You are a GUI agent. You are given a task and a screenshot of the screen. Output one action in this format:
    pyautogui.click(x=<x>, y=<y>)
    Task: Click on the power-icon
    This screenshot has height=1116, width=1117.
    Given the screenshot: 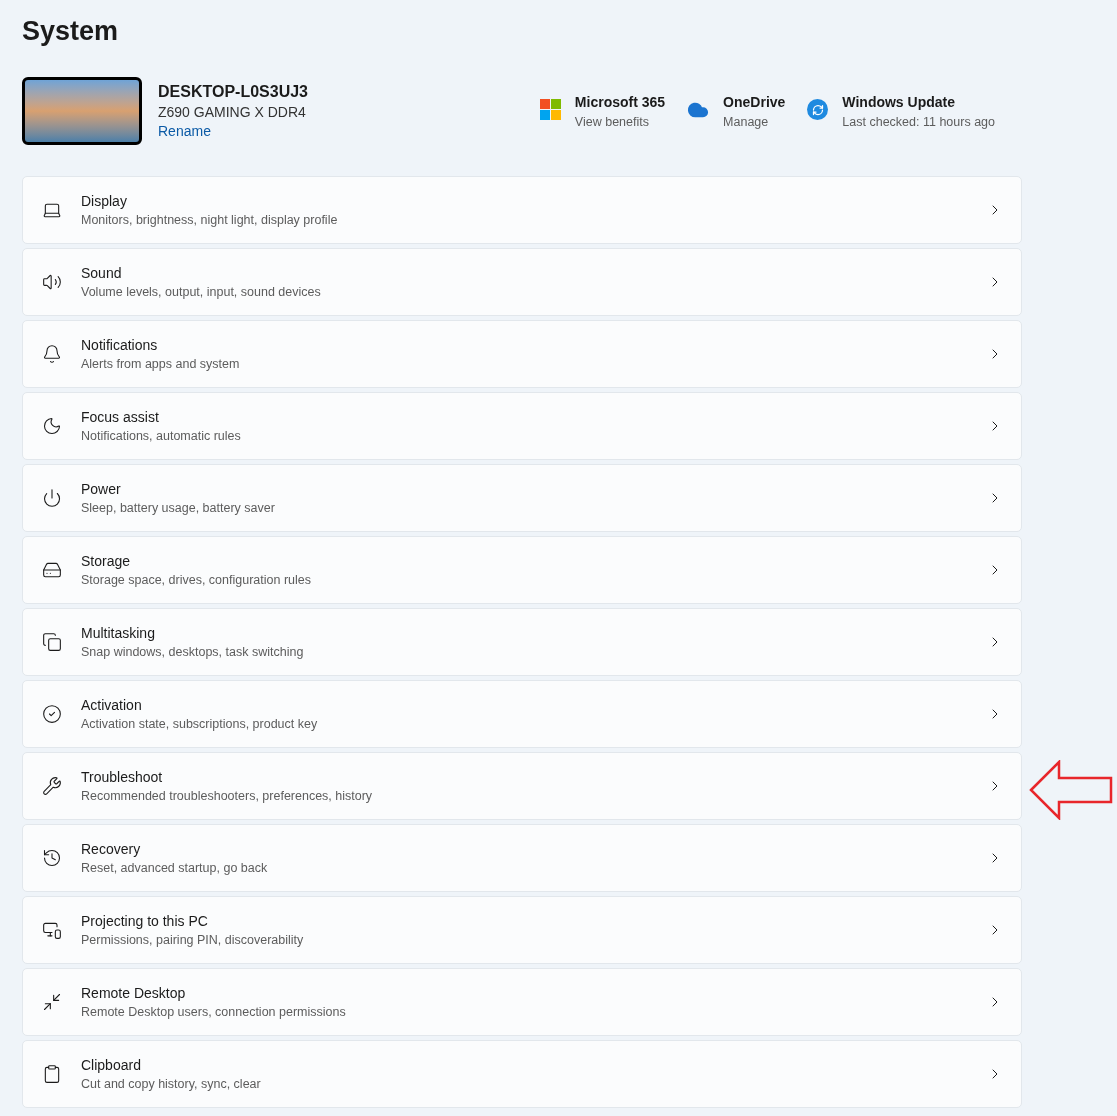 What is the action you would take?
    pyautogui.click(x=52, y=498)
    